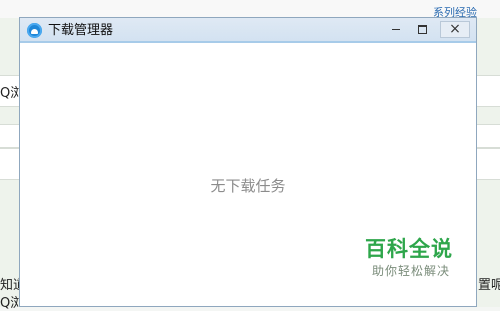 The width and height of the screenshot is (500, 311). I want to click on minimize-icon, so click(396, 29).